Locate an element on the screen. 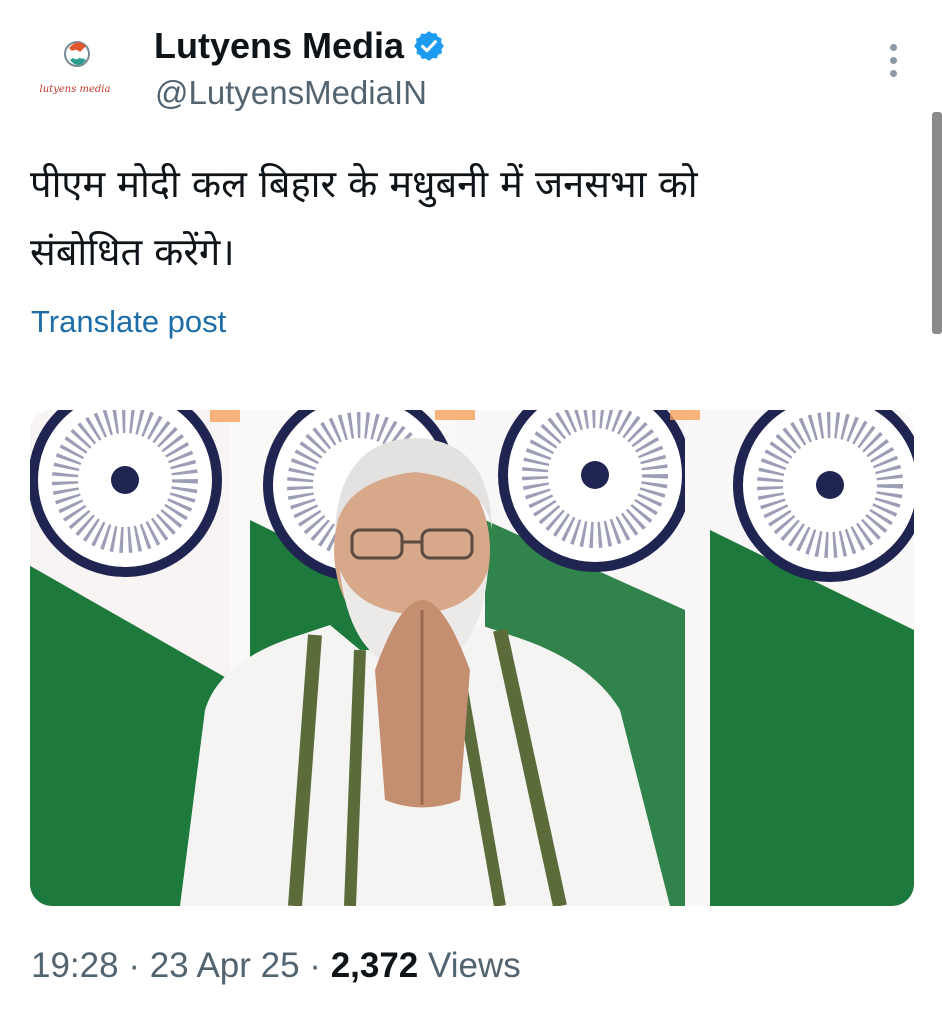  avatar: lutyens media is located at coordinates (75, 83).